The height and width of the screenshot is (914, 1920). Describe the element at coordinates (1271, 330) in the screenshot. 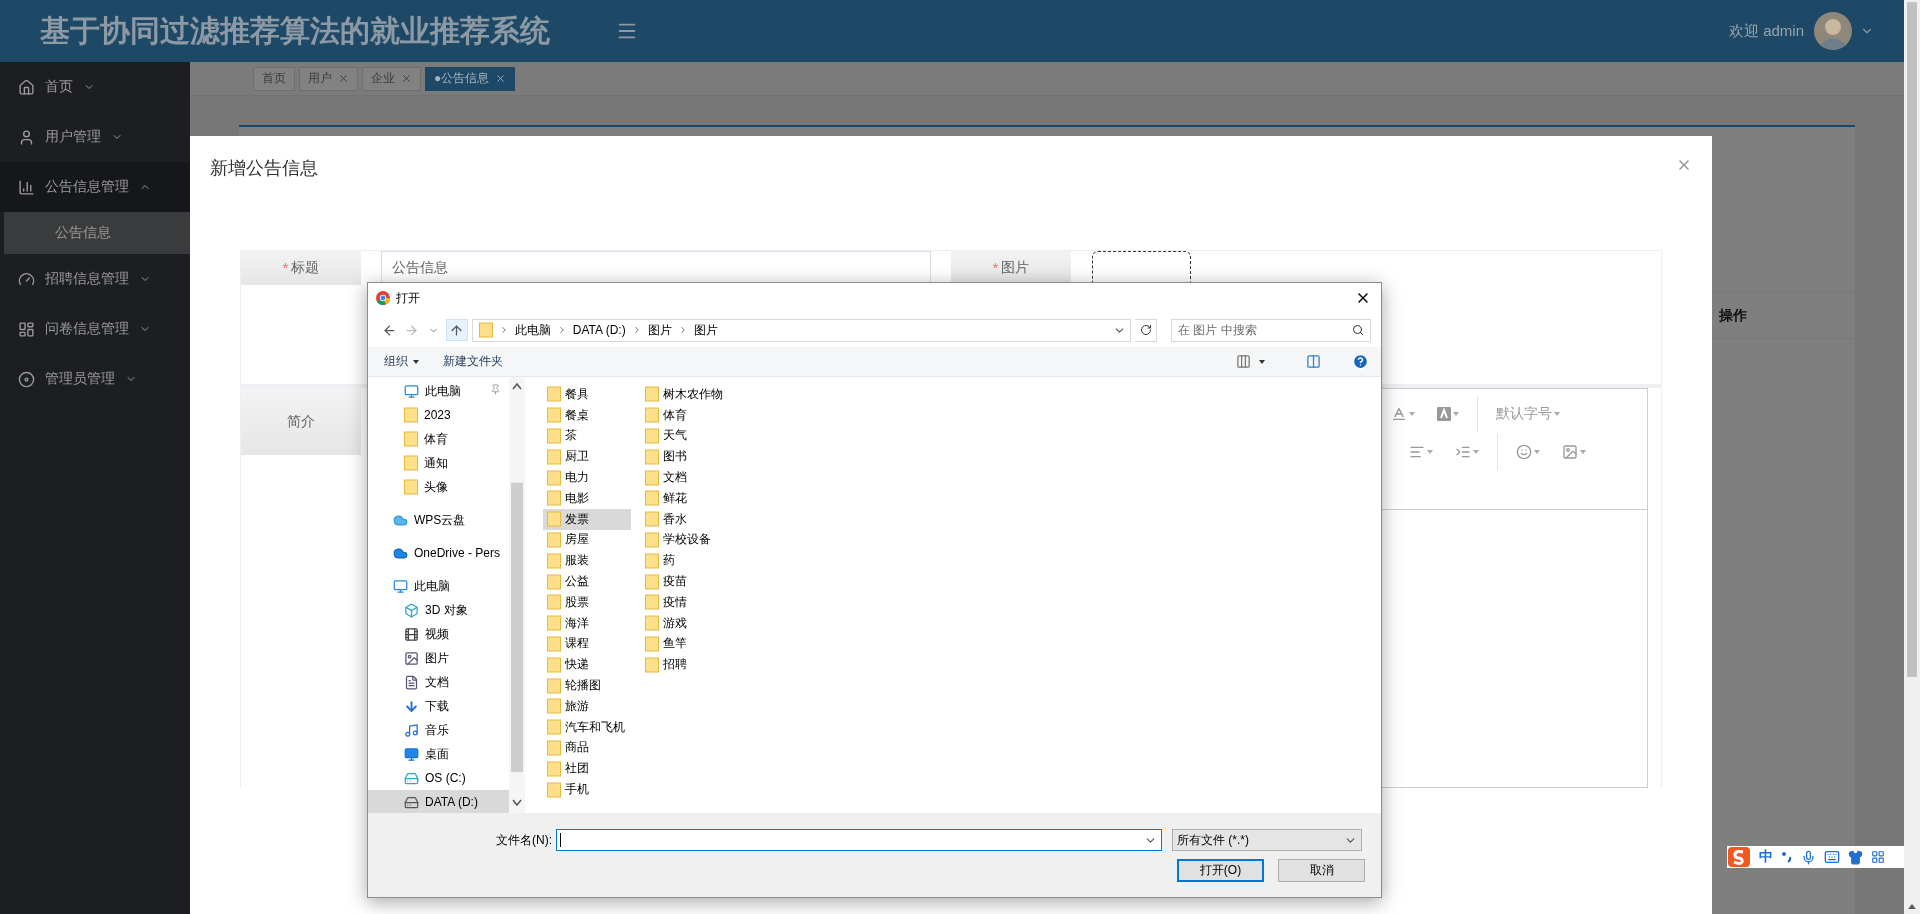

I see `search-field: 在 图片 中搜索` at that location.